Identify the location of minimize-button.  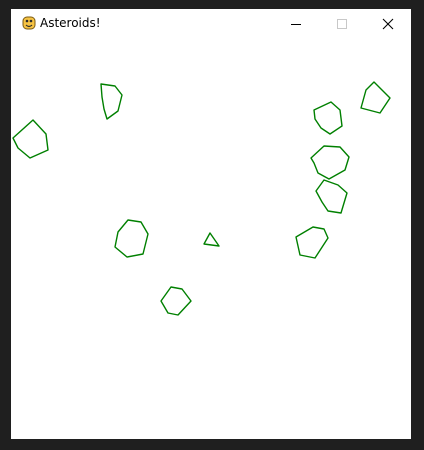
(296, 24).